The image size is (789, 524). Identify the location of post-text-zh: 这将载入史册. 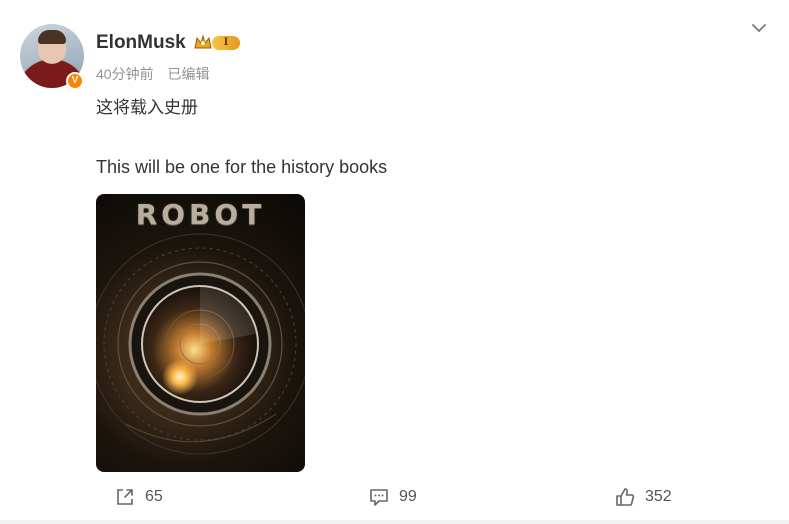
(147, 107).